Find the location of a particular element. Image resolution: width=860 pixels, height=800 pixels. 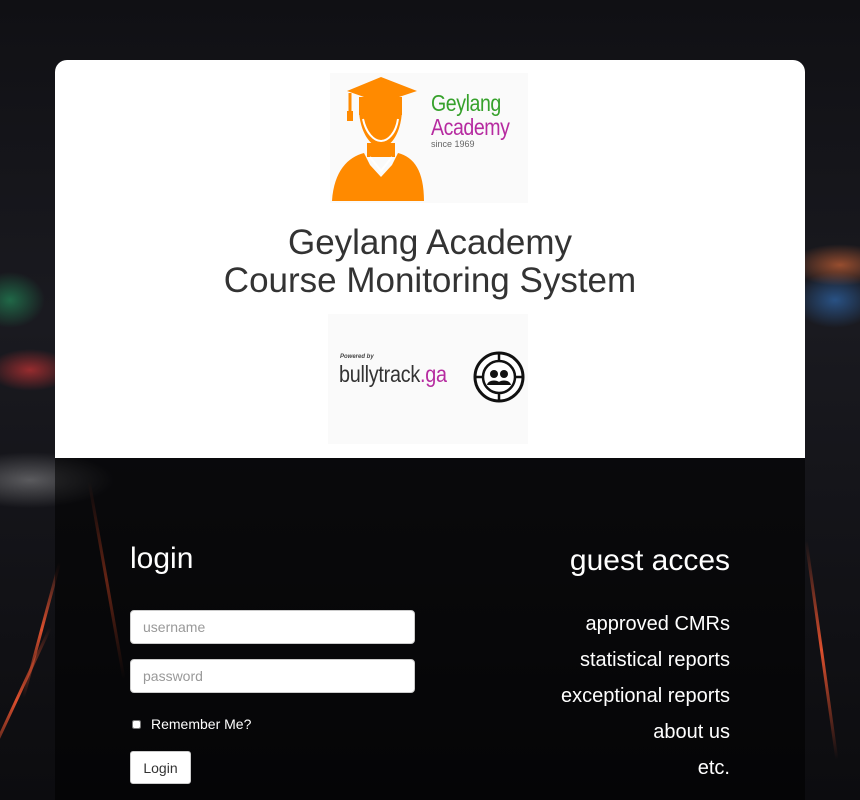

bullytrack-target-icon is located at coordinates (499, 377).